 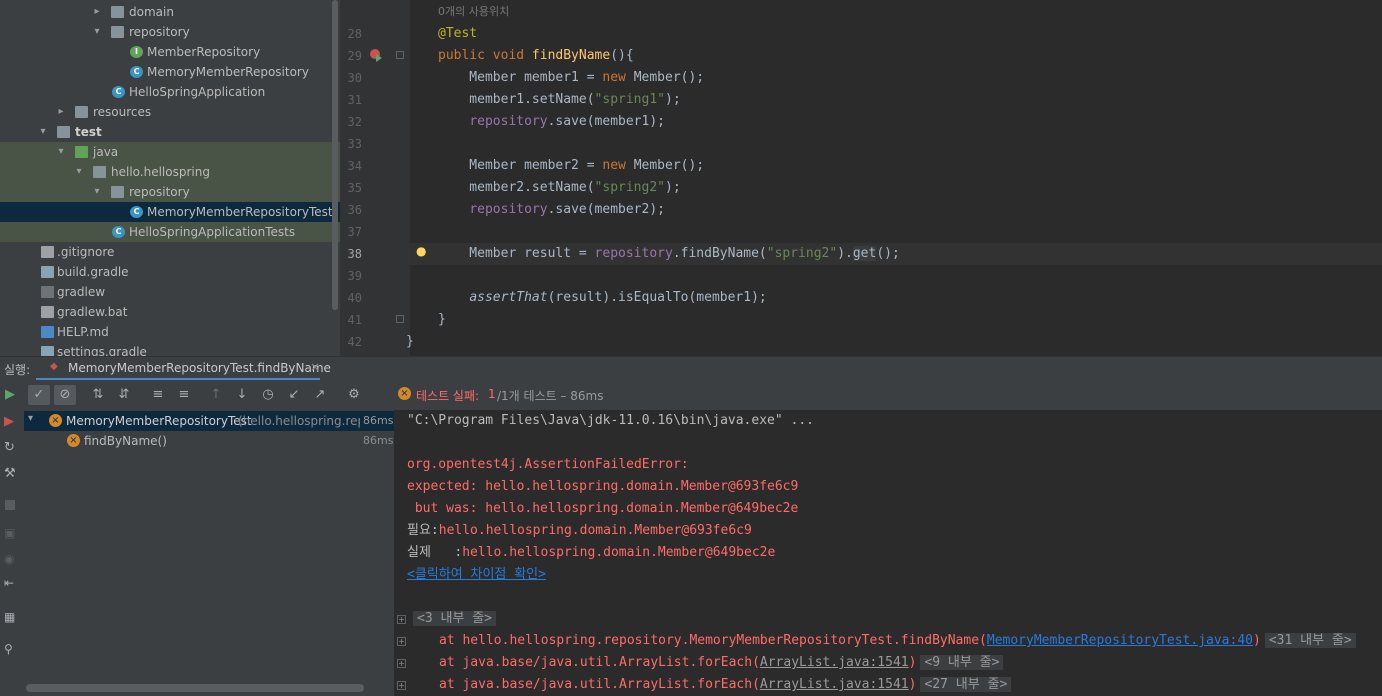 I want to click on status-summary: /1개 테스트 – 86ms, so click(x=550, y=396).